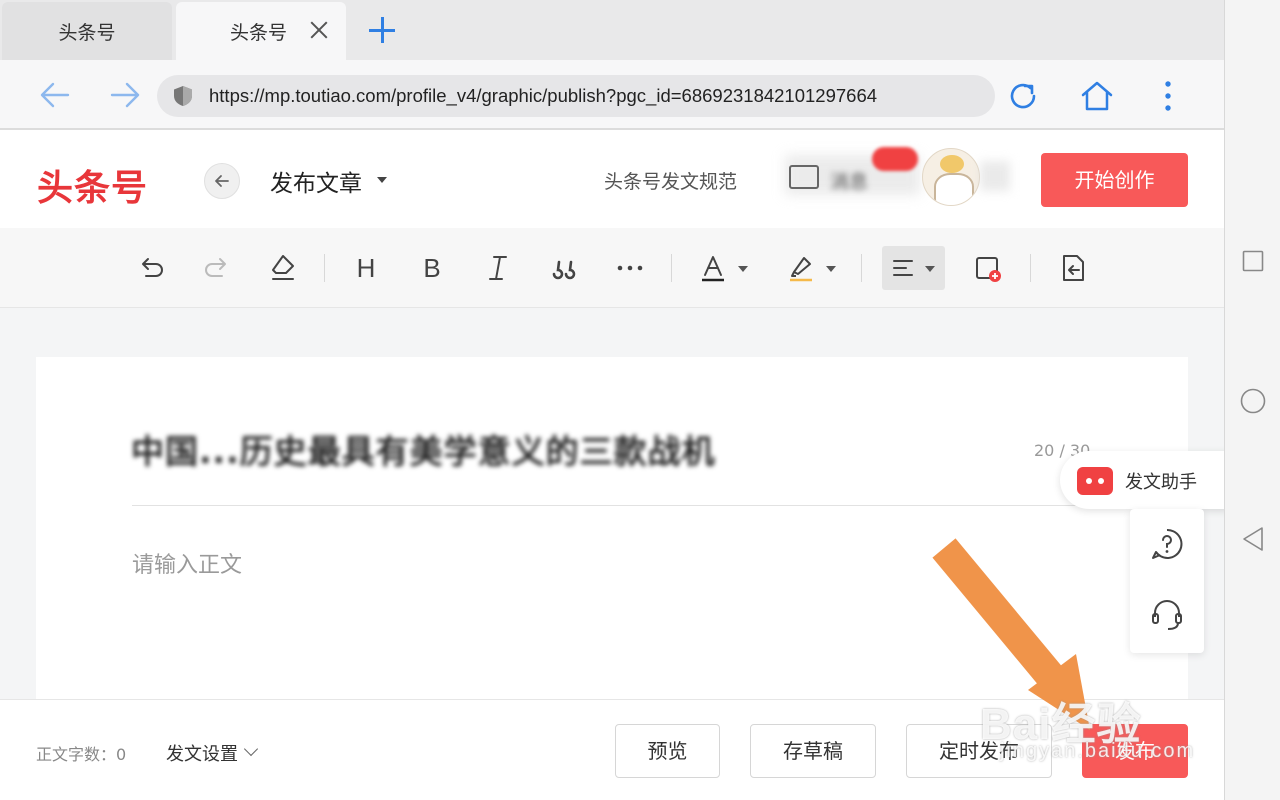 The width and height of the screenshot is (1280, 800). Describe the element at coordinates (895, 159) in the screenshot. I see `notification-badge` at that location.